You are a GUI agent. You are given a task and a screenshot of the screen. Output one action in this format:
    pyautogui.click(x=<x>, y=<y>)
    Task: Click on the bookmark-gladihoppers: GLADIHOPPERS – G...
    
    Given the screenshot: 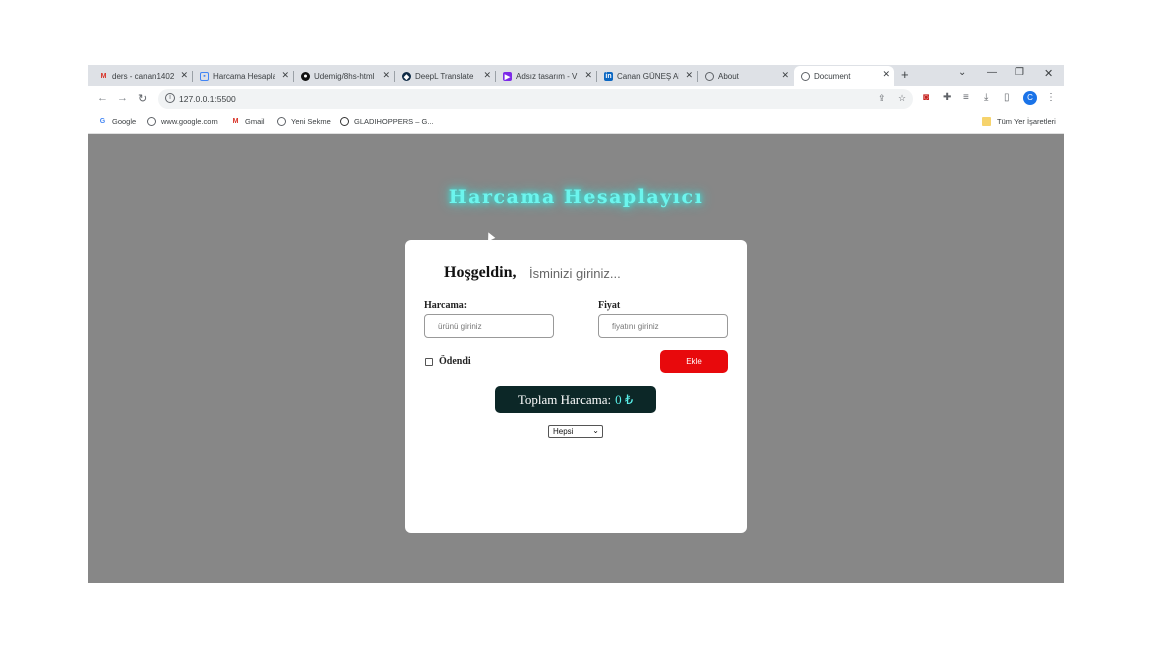 What is the action you would take?
    pyautogui.click(x=387, y=121)
    